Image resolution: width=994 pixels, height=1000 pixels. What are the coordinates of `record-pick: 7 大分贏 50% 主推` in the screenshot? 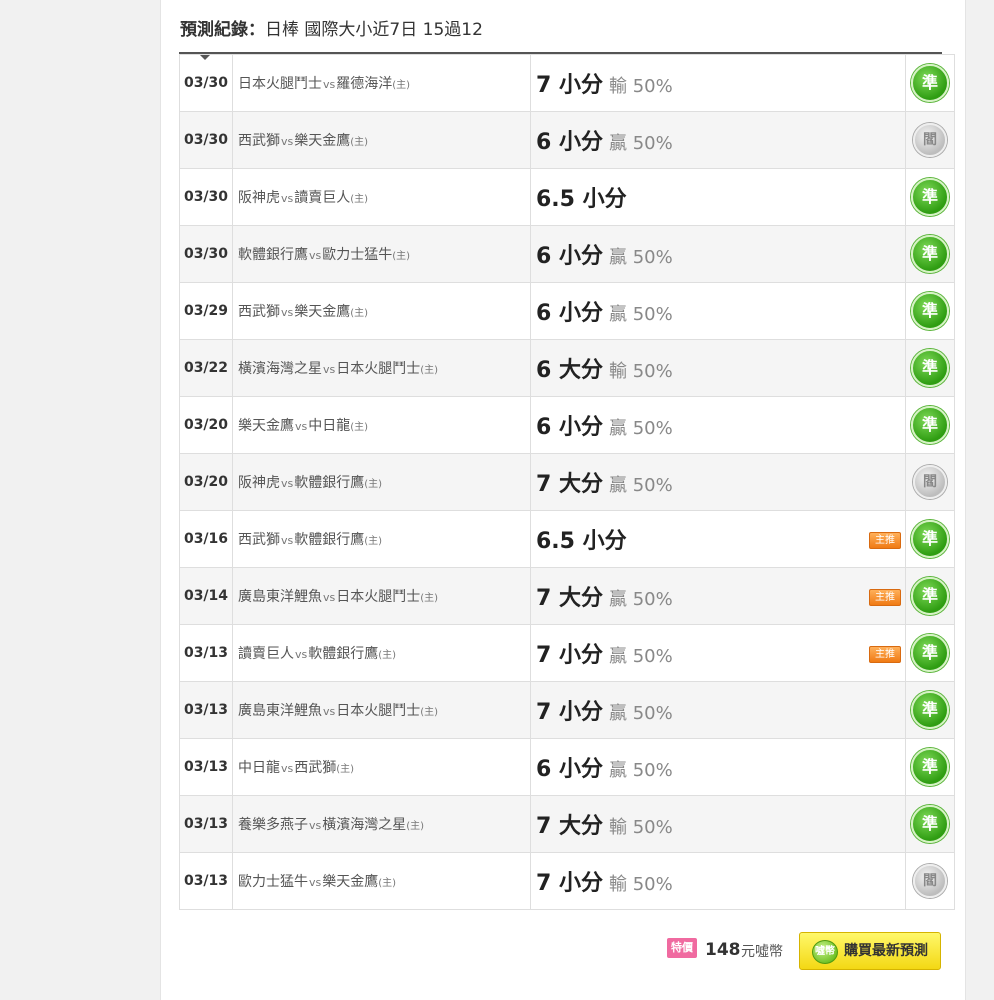 It's located at (718, 596).